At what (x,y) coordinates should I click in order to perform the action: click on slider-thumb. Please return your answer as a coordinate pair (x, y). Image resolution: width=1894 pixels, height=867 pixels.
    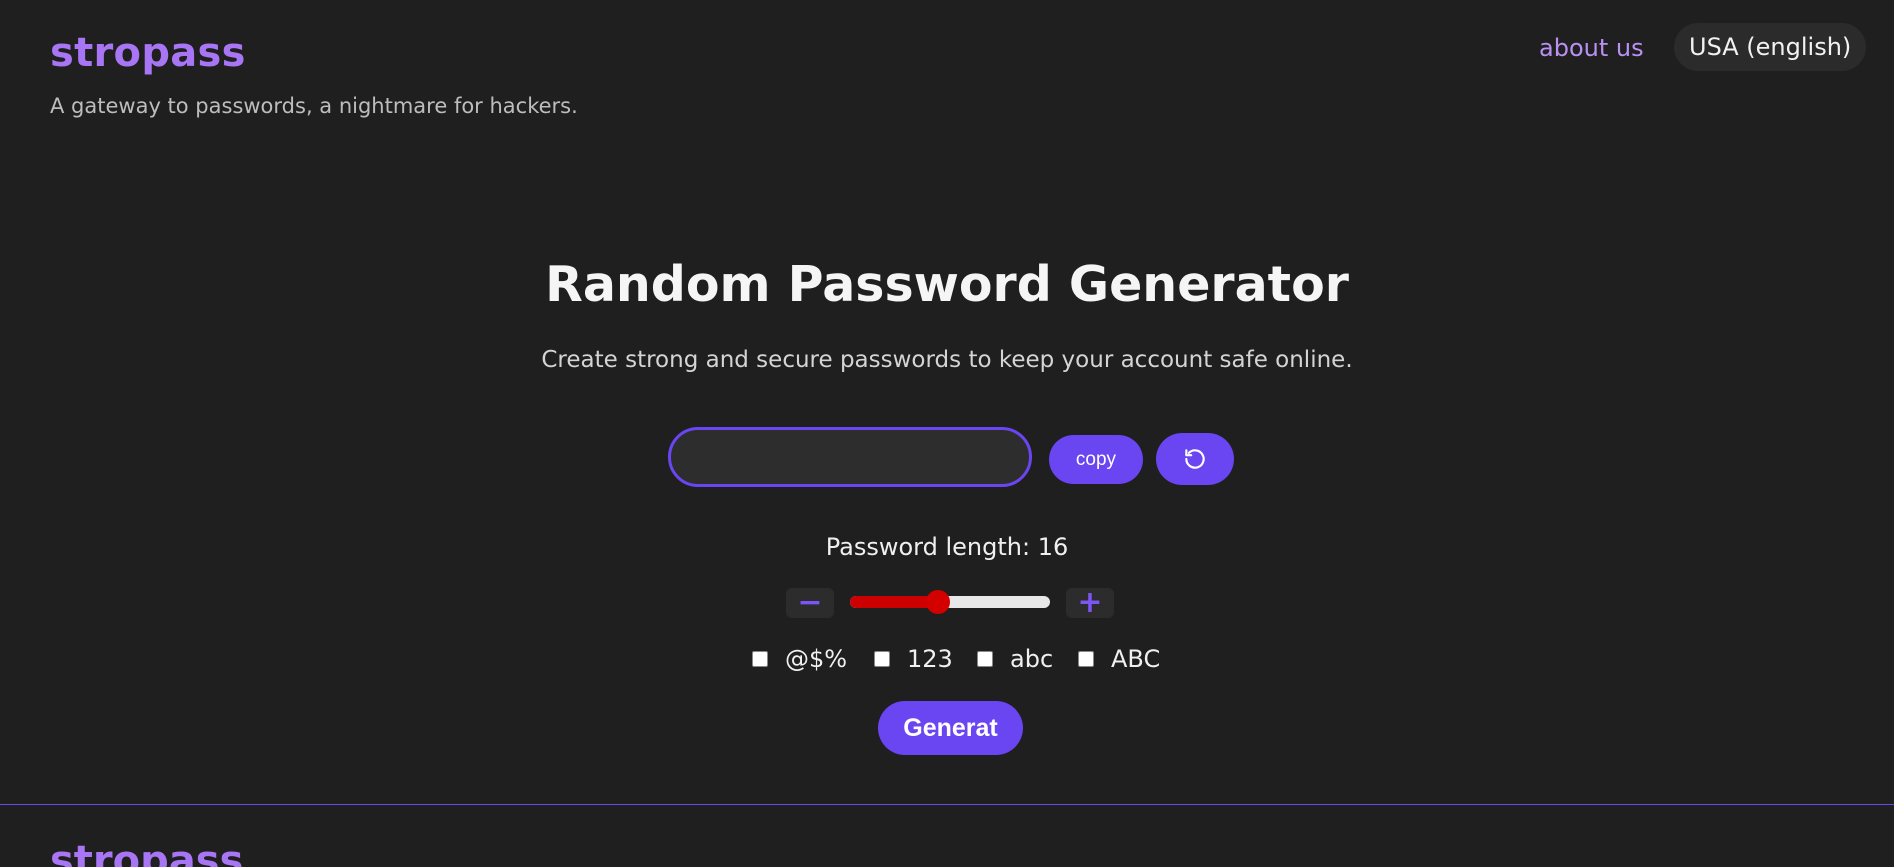
    Looking at the image, I should click on (938, 602).